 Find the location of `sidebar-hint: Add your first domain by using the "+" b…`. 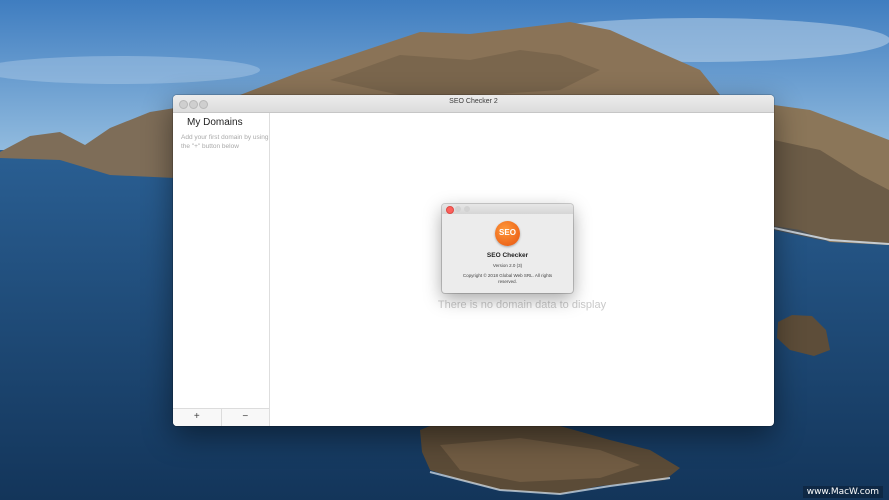

sidebar-hint: Add your first domain by using the "+" b… is located at coordinates (225, 142).